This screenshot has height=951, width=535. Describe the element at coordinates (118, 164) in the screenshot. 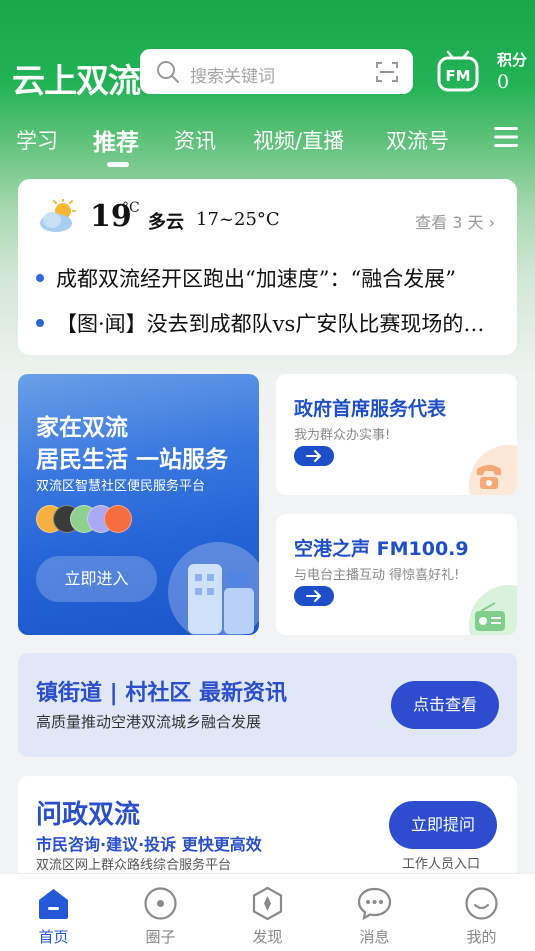

I see `active-tab-indicator` at that location.